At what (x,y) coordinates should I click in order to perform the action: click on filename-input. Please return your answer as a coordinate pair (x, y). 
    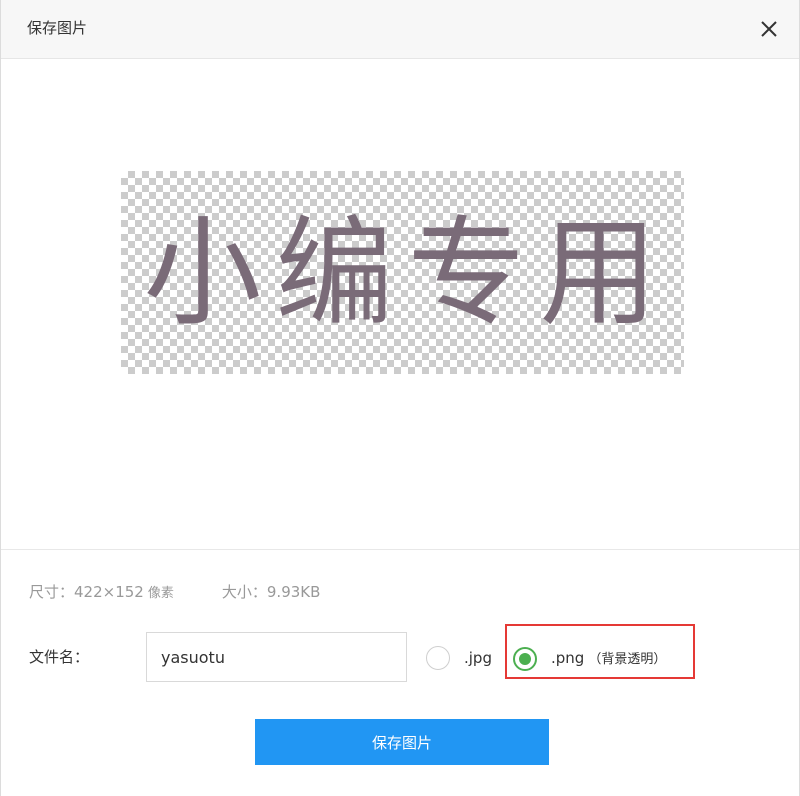
    Looking at the image, I should click on (276, 657).